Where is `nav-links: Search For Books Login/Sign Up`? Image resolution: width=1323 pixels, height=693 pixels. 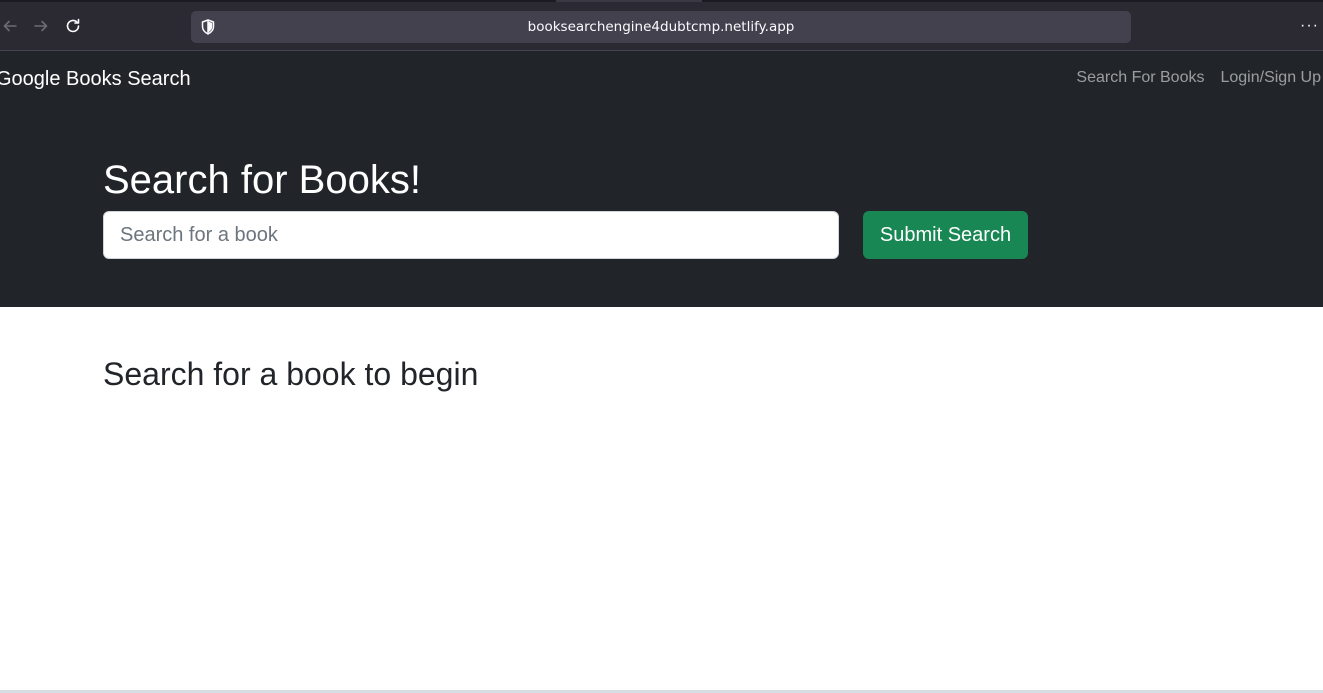
nav-links: Search For Books Login/Sign Up is located at coordinates (1198, 78).